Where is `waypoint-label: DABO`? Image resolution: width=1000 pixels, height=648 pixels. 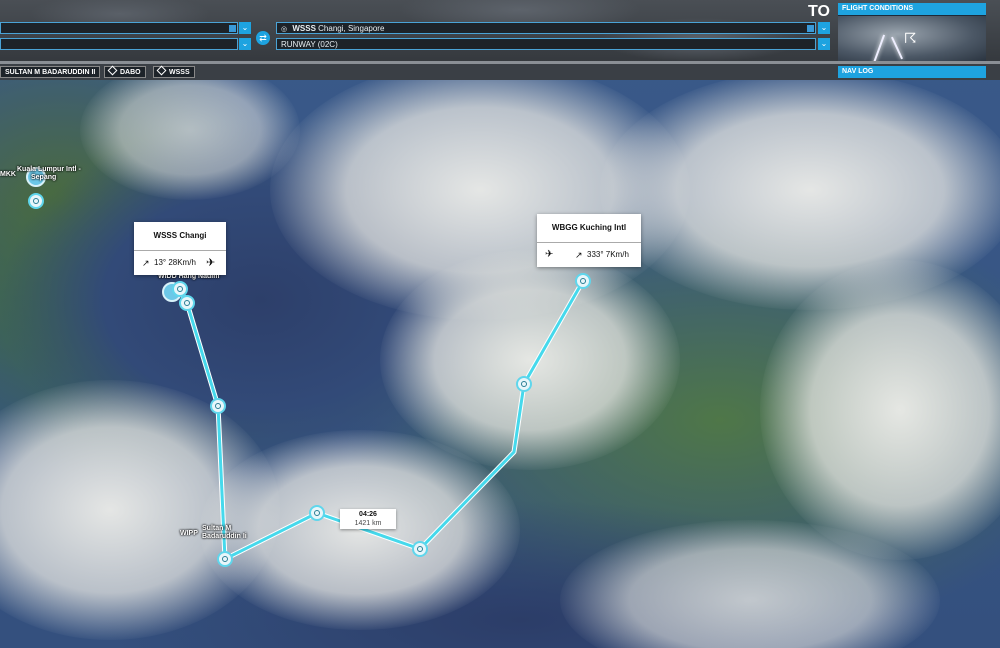
waypoint-label: DABO is located at coordinates (130, 72).